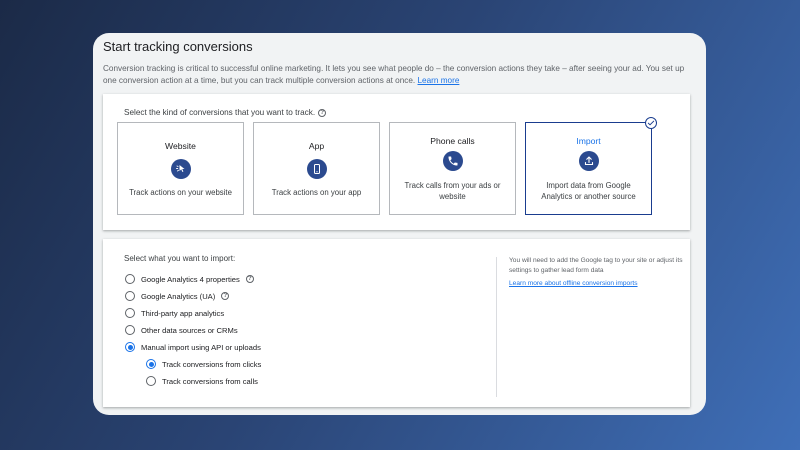 The height and width of the screenshot is (450, 800). Describe the element at coordinates (588, 141) in the screenshot. I see `tile-import-name: Import` at that location.